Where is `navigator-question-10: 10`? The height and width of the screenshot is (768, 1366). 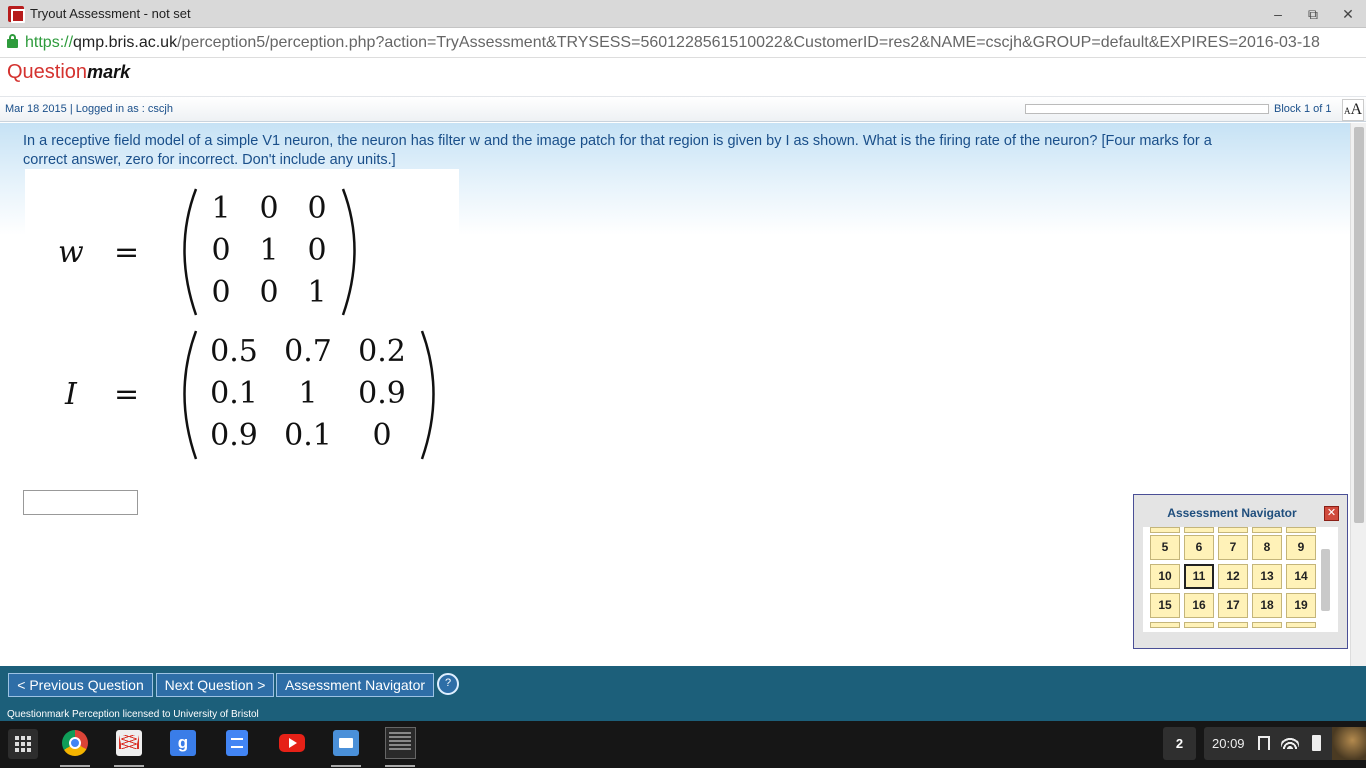 navigator-question-10: 10 is located at coordinates (1165, 576).